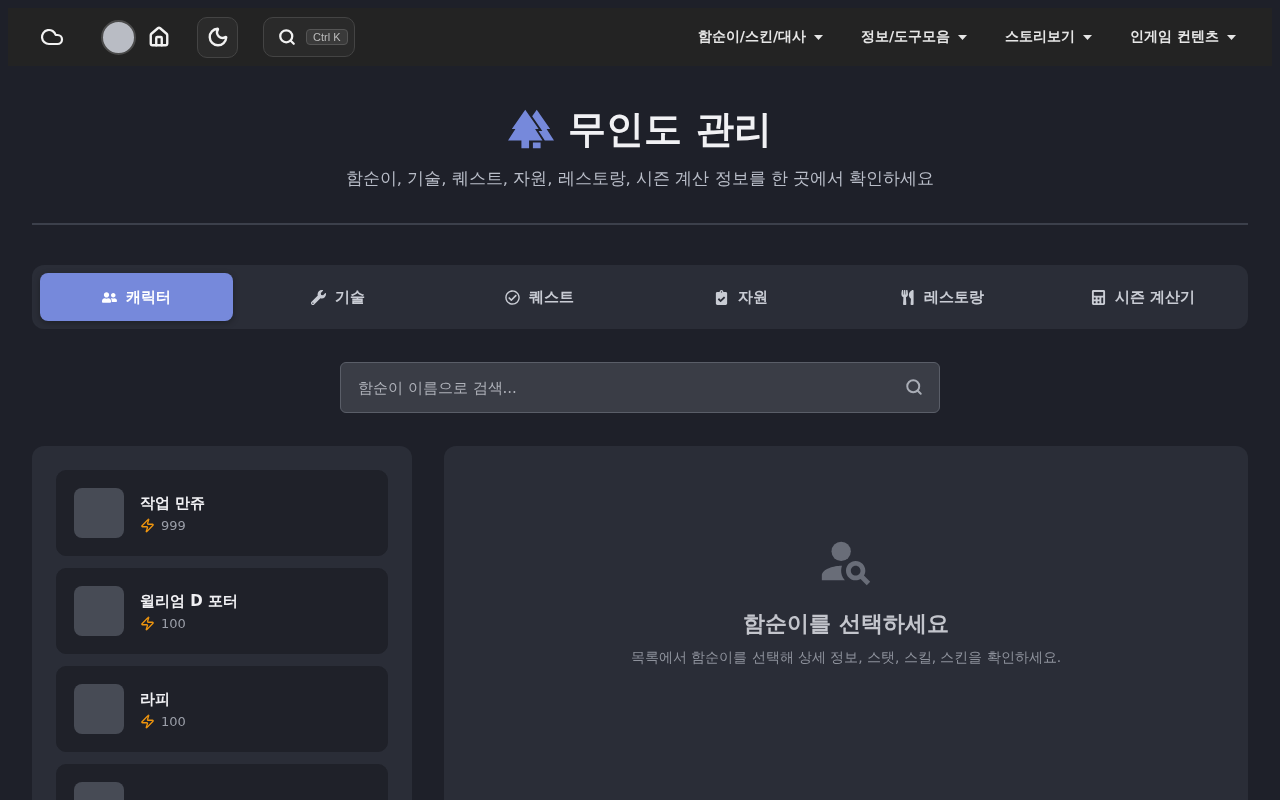  What do you see at coordinates (760, 37) in the screenshot?
I see `nav-menu: 함순이/스킨/대사` at bounding box center [760, 37].